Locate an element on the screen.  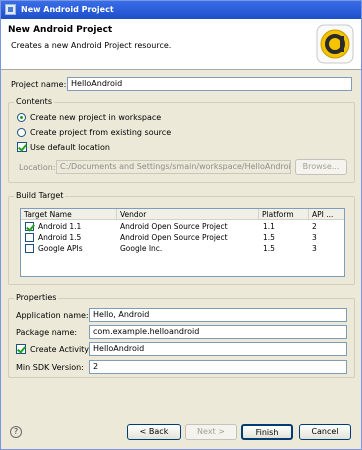
next-button: Next > is located at coordinates (211, 432).